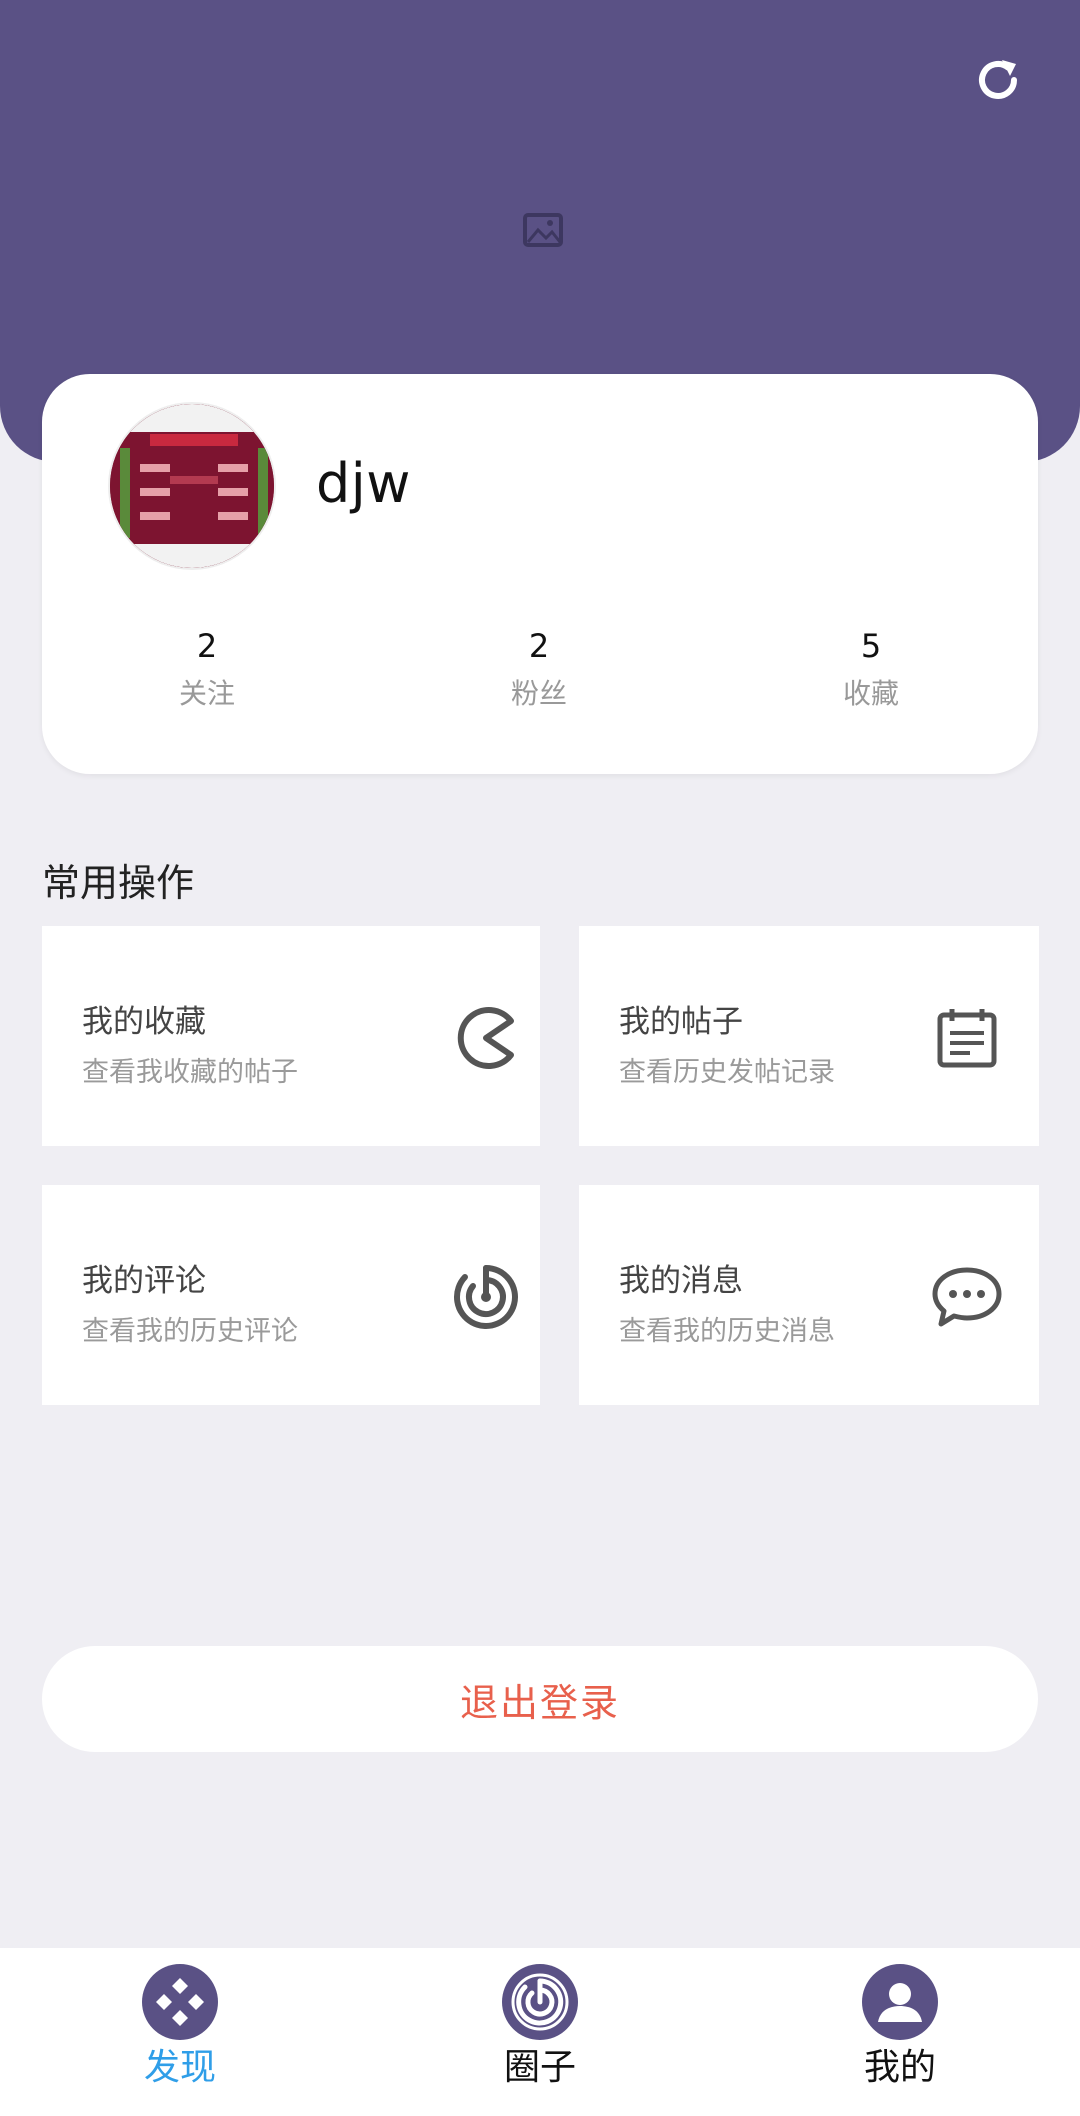 The width and height of the screenshot is (1080, 2116). I want to click on my-posts-card: 我的帖子 查看历史发帖记录, so click(809, 1036).